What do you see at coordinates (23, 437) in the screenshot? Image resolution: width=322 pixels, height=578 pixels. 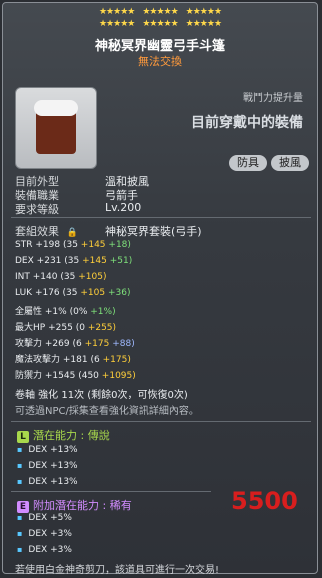 I see `legendary-grade-icon: L` at bounding box center [23, 437].